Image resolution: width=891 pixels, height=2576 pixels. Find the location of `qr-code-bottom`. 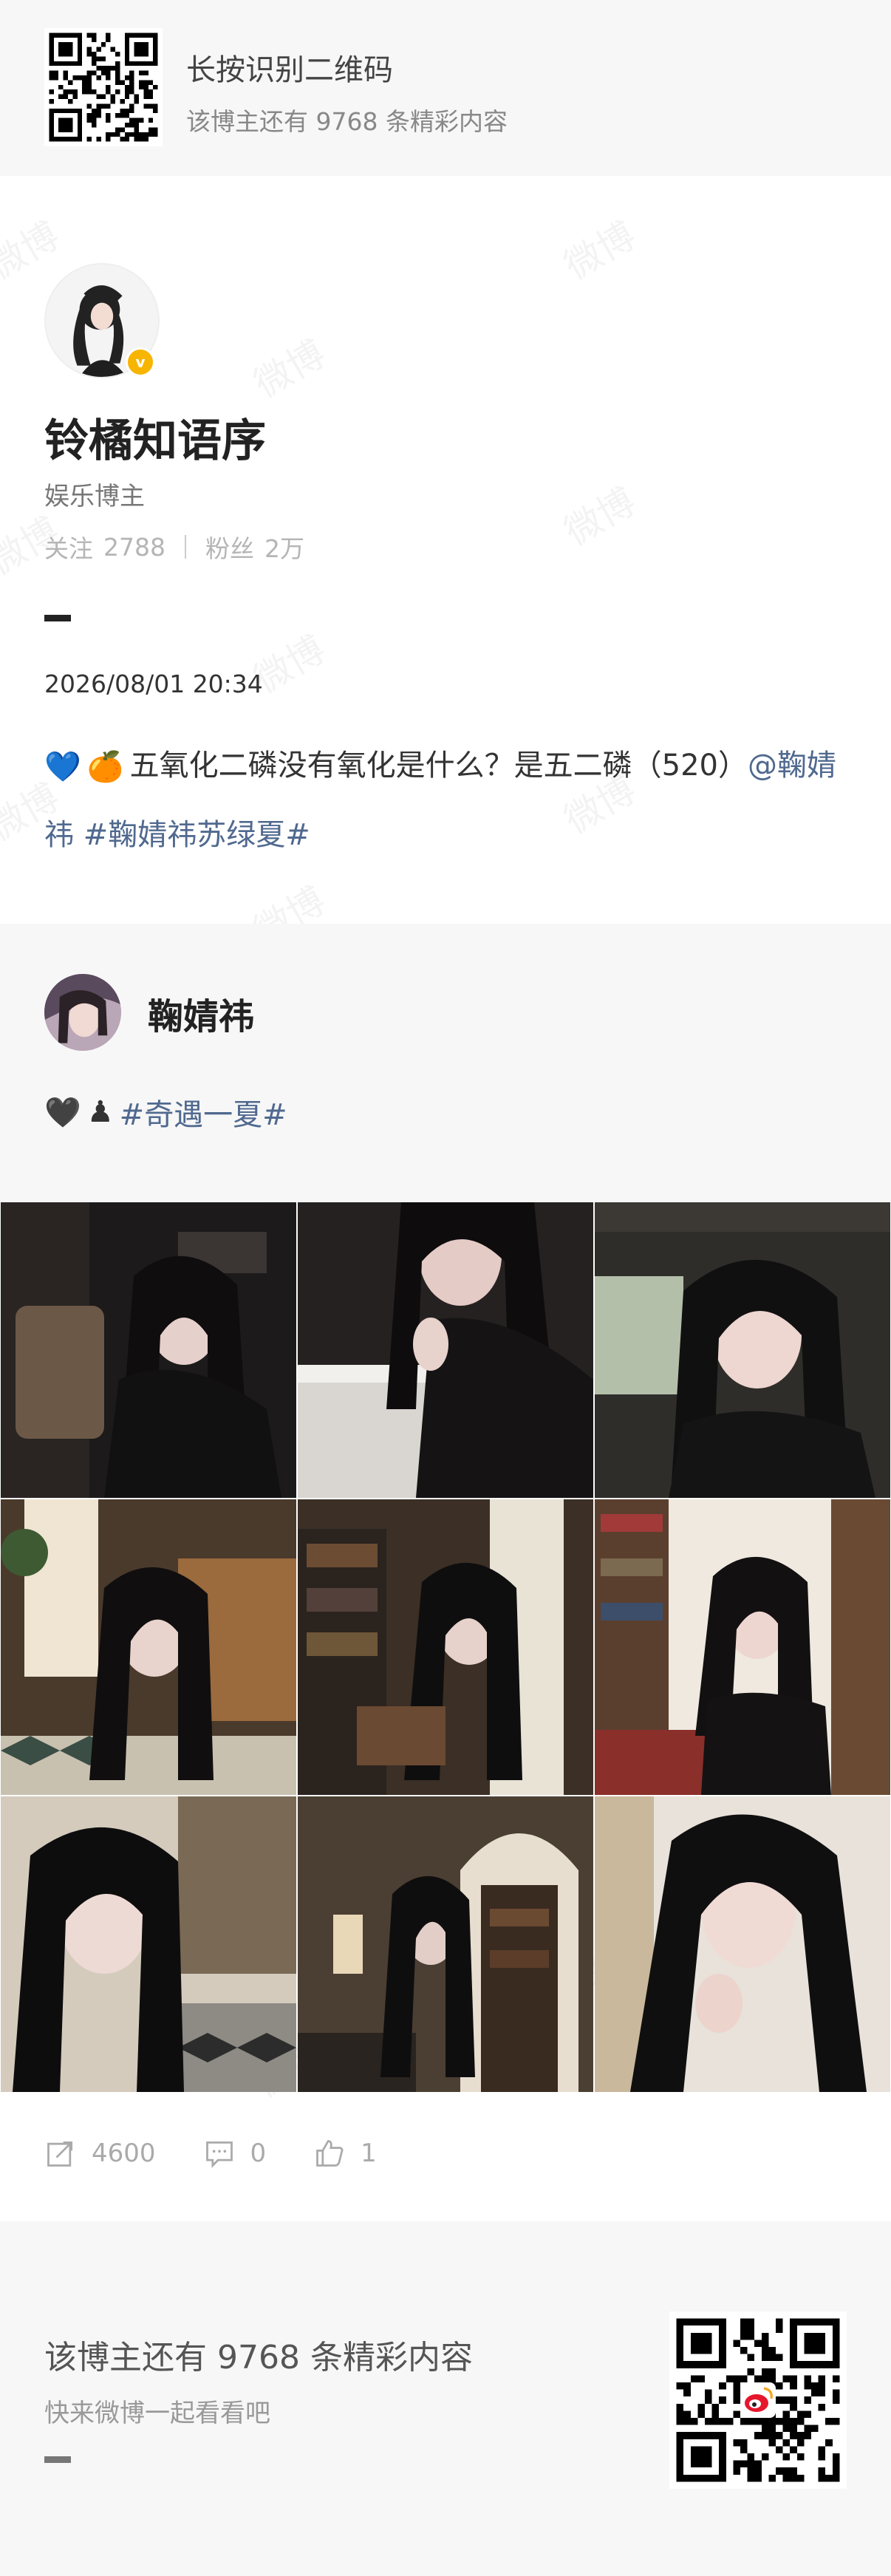

qr-code-bottom is located at coordinates (758, 2400).